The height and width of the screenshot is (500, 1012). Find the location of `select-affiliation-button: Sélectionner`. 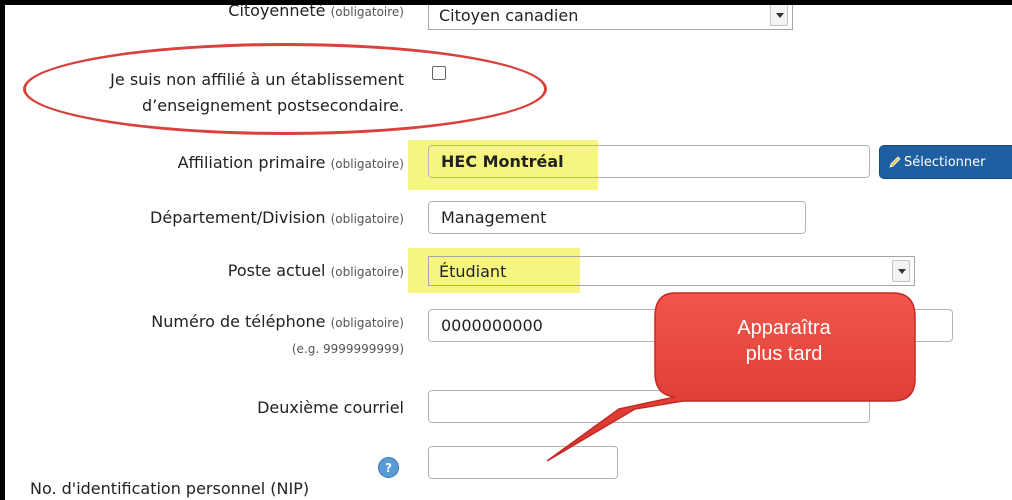

select-affiliation-button: Sélectionner is located at coordinates (945, 162).